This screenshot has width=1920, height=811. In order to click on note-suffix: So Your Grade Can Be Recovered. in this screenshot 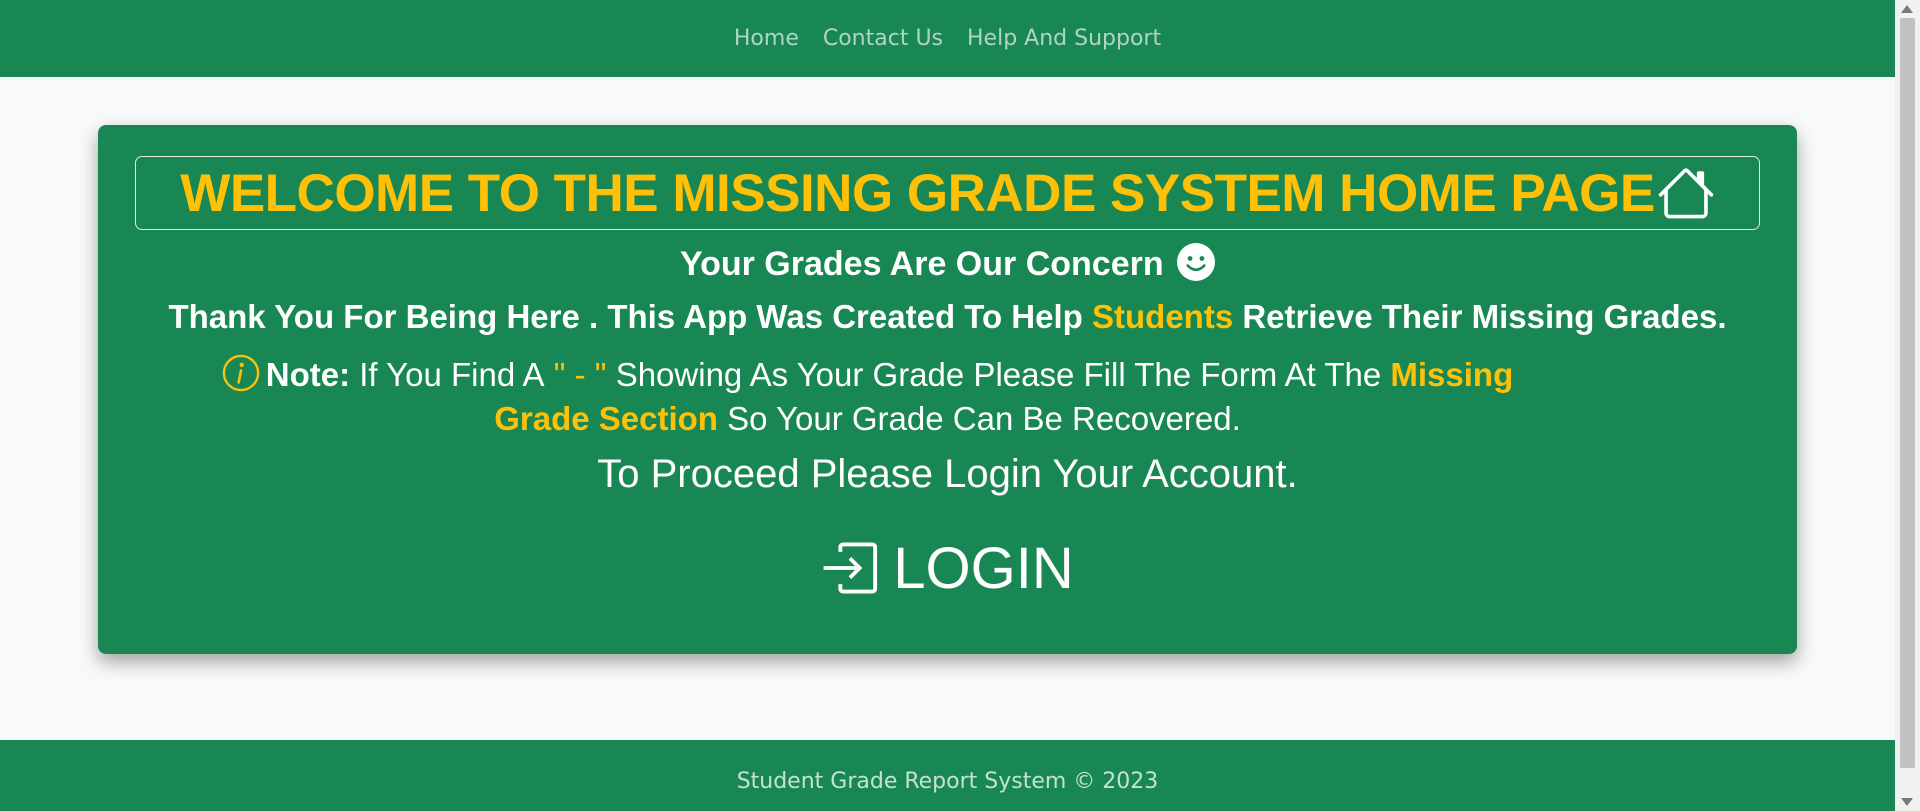, I will do `click(984, 418)`.